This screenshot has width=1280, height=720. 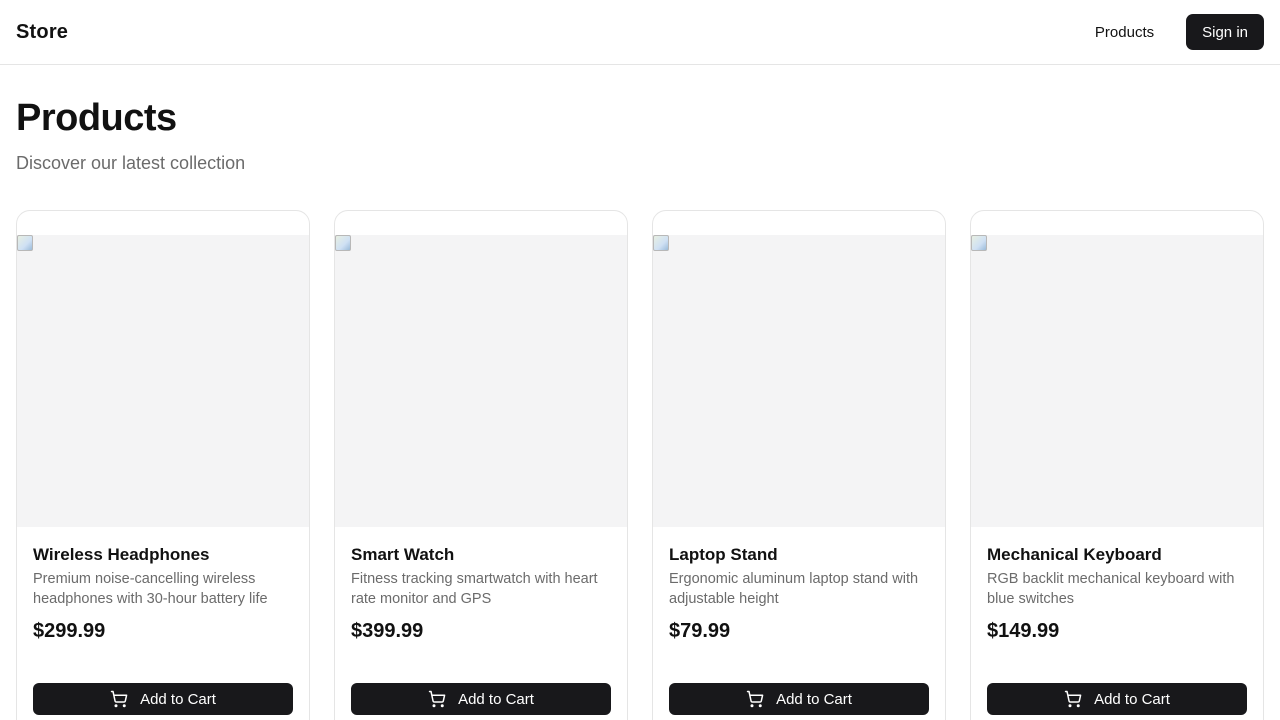 I want to click on product-name: Wireless Headphones, so click(x=163, y=555).